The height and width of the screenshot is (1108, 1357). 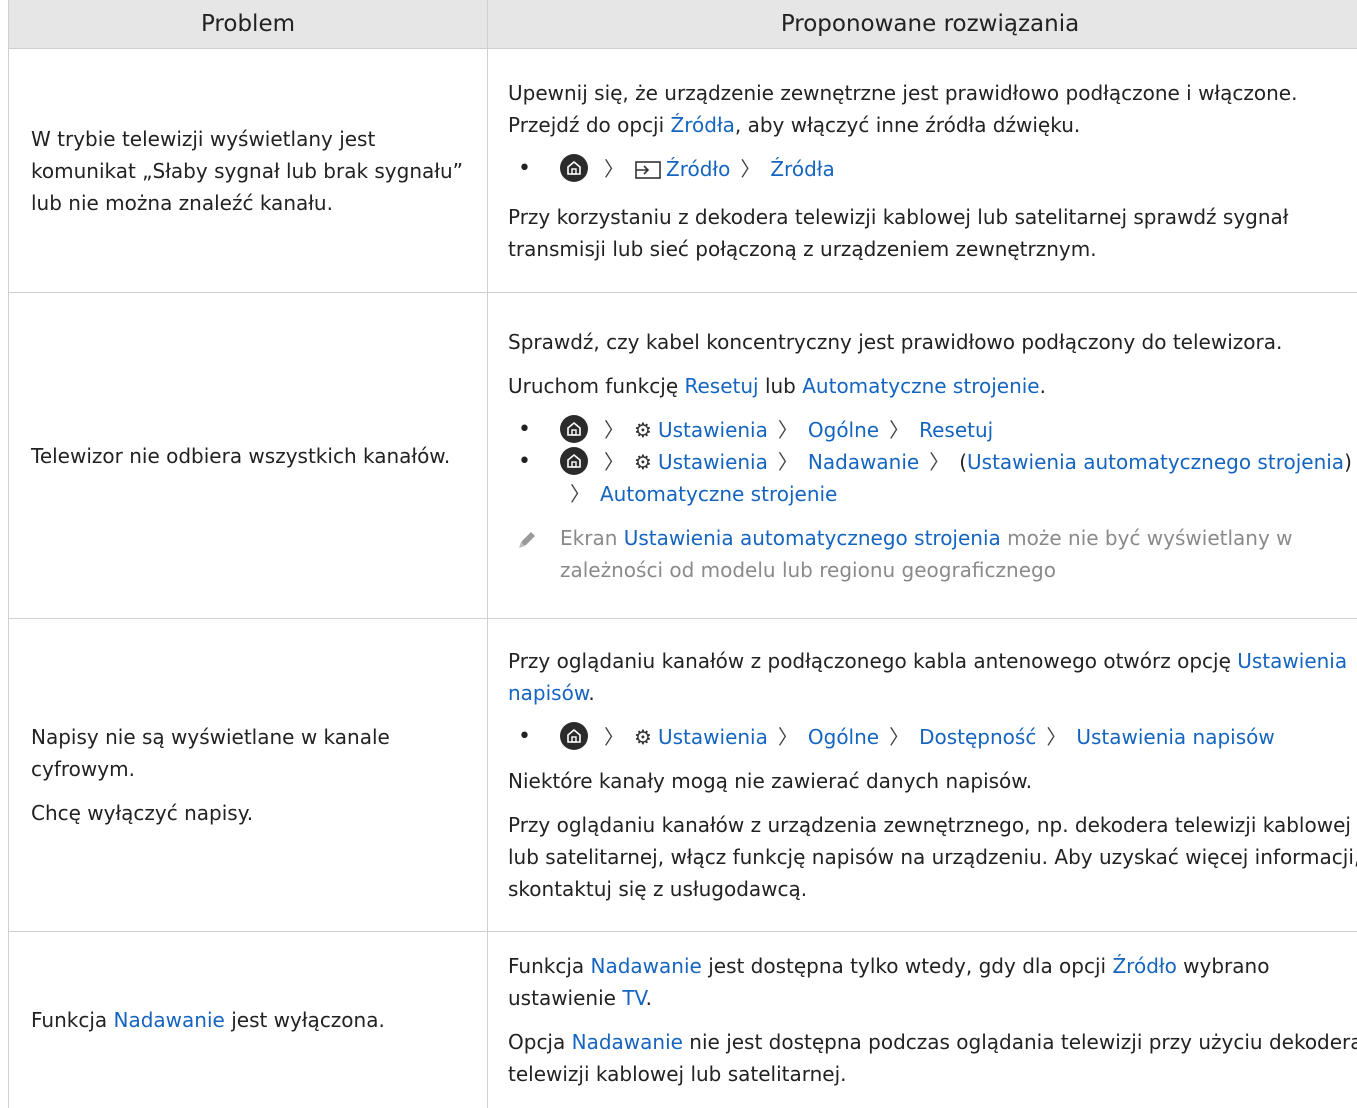 I want to click on text-span: jest wyłączona., so click(x=305, y=1020).